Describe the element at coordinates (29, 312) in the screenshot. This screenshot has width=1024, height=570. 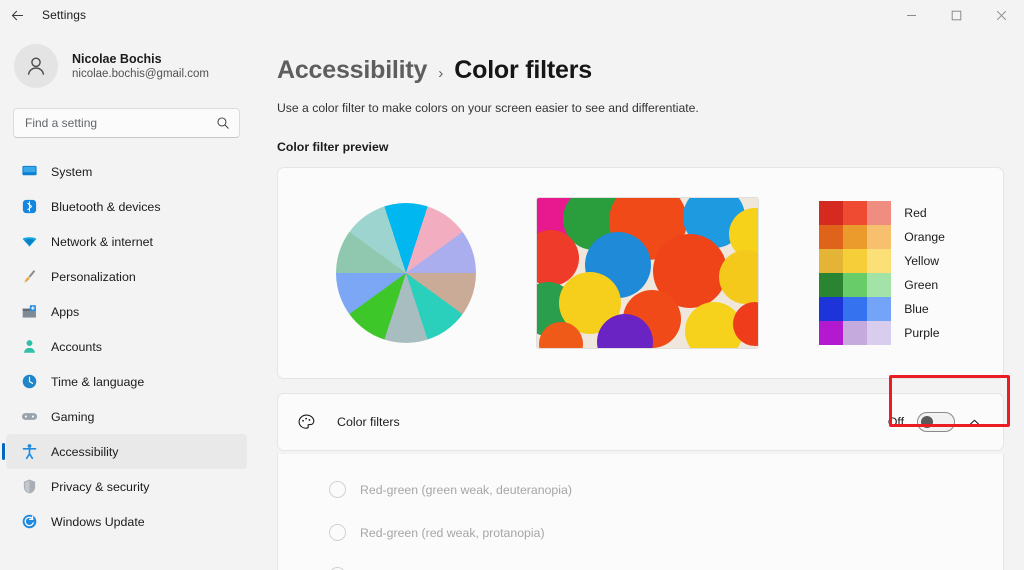
I see `apps-icon` at that location.